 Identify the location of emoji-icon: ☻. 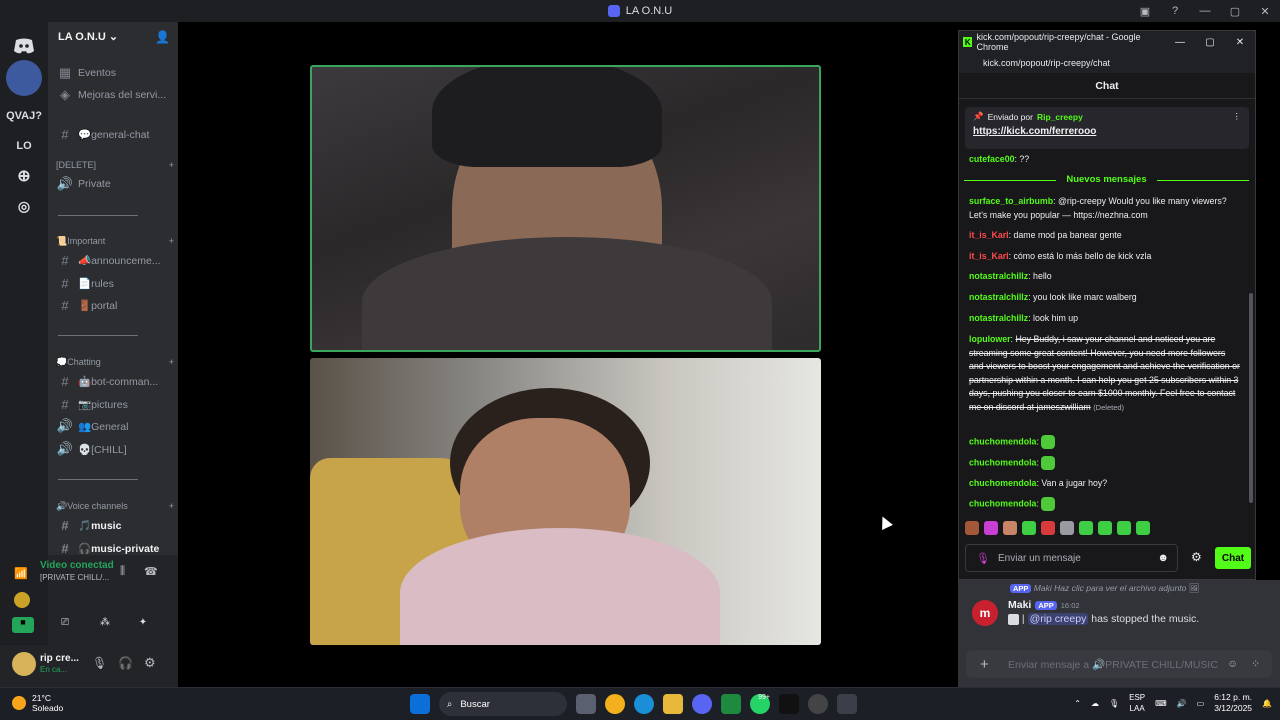
(1163, 558).